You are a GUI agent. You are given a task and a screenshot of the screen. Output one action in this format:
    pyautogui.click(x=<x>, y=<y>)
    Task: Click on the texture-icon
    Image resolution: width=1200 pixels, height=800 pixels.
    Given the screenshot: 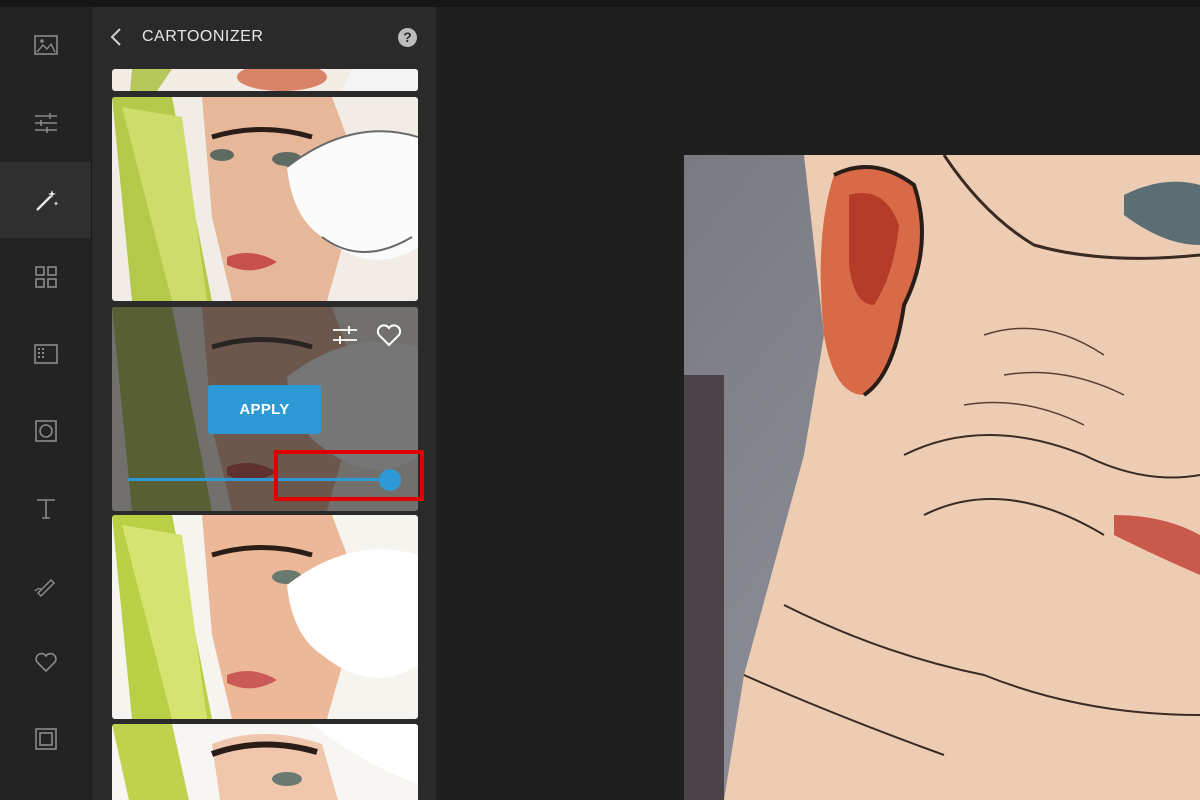 What is the action you would take?
    pyautogui.click(x=45, y=354)
    